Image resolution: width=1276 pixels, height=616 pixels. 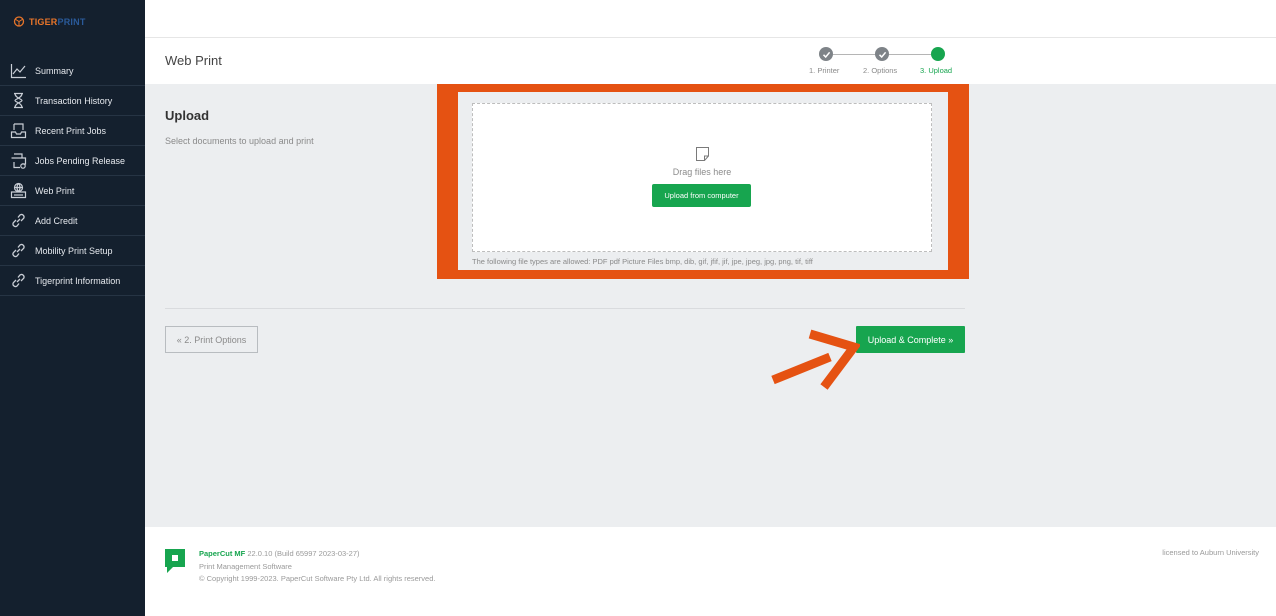 I want to click on back-to-print-options-button: « 2. Print Options, so click(x=211, y=339).